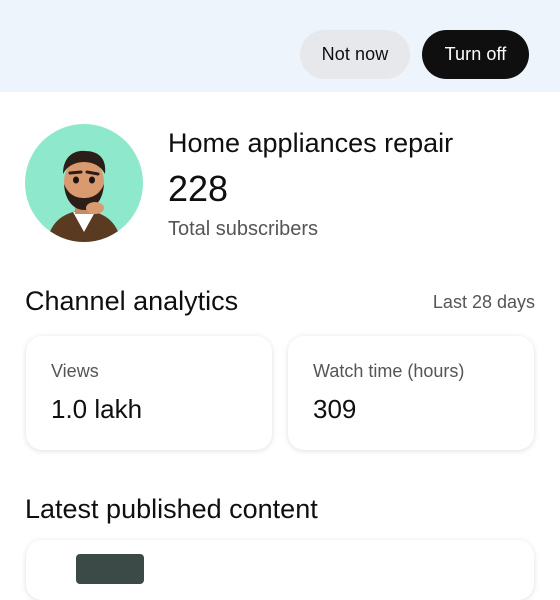  I want to click on channel-analytics-title: Channel analytics, so click(132, 301).